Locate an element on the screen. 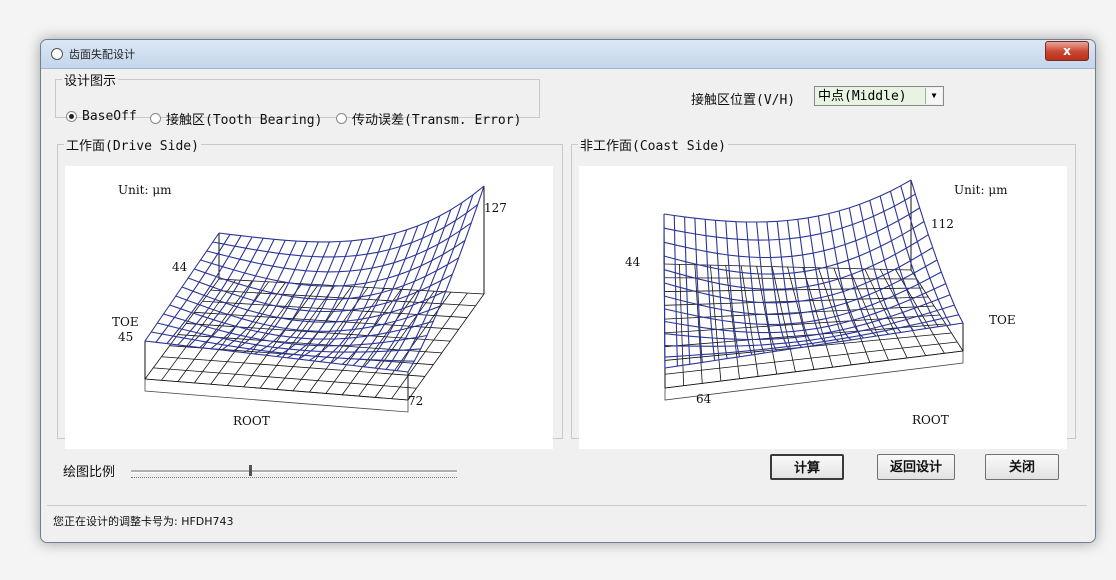 This screenshot has width=1116, height=580. radio-transmission-error-label: 传动误差(Transm. Error) is located at coordinates (437, 120).